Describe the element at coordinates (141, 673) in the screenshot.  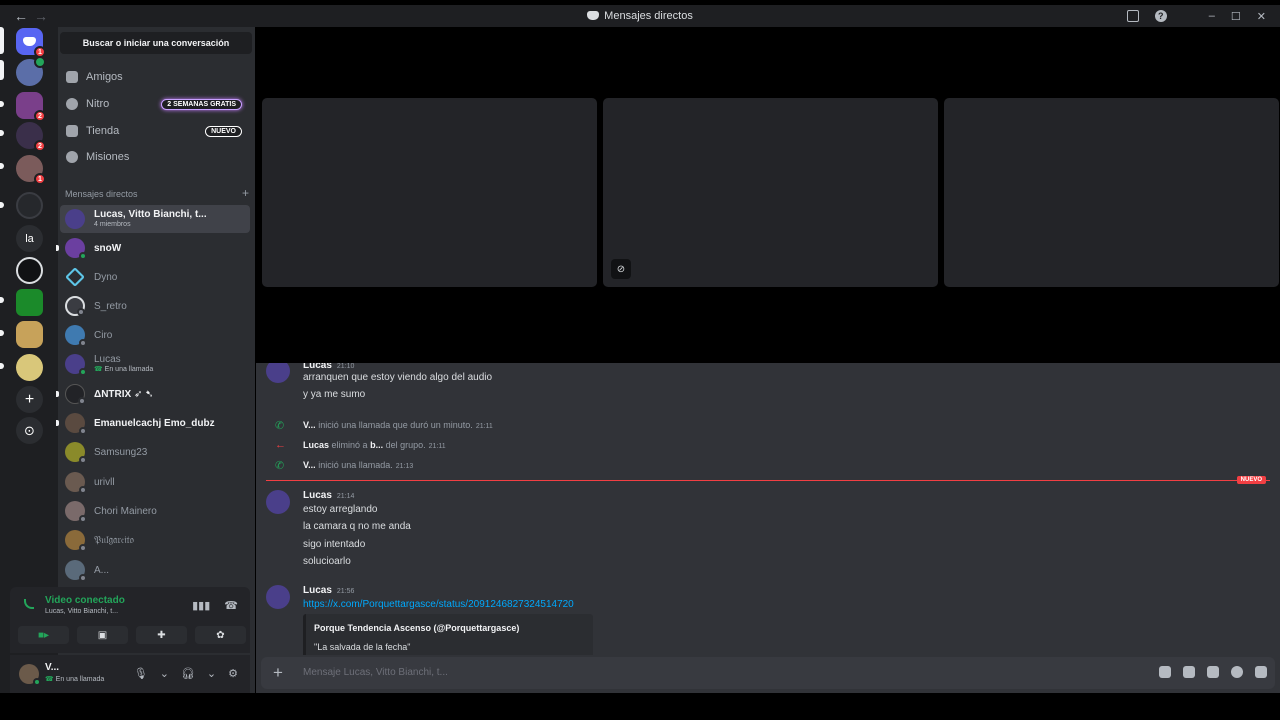
I see `microphone-icon: 🎙︎` at that location.